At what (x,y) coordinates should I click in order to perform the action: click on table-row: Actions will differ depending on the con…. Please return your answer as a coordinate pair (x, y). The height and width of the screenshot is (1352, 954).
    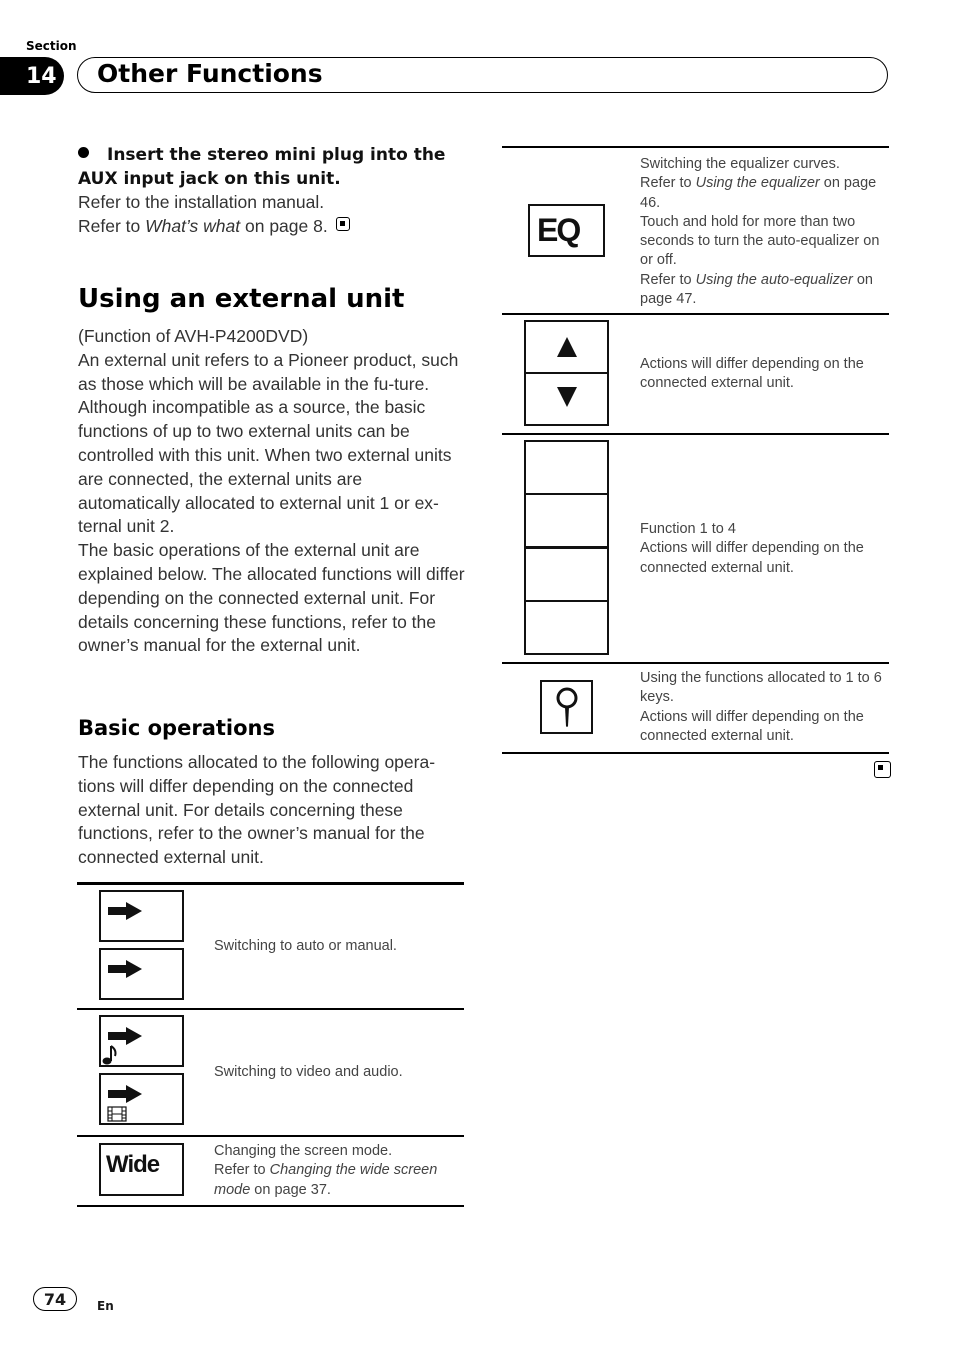
    Looking at the image, I should click on (695, 375).